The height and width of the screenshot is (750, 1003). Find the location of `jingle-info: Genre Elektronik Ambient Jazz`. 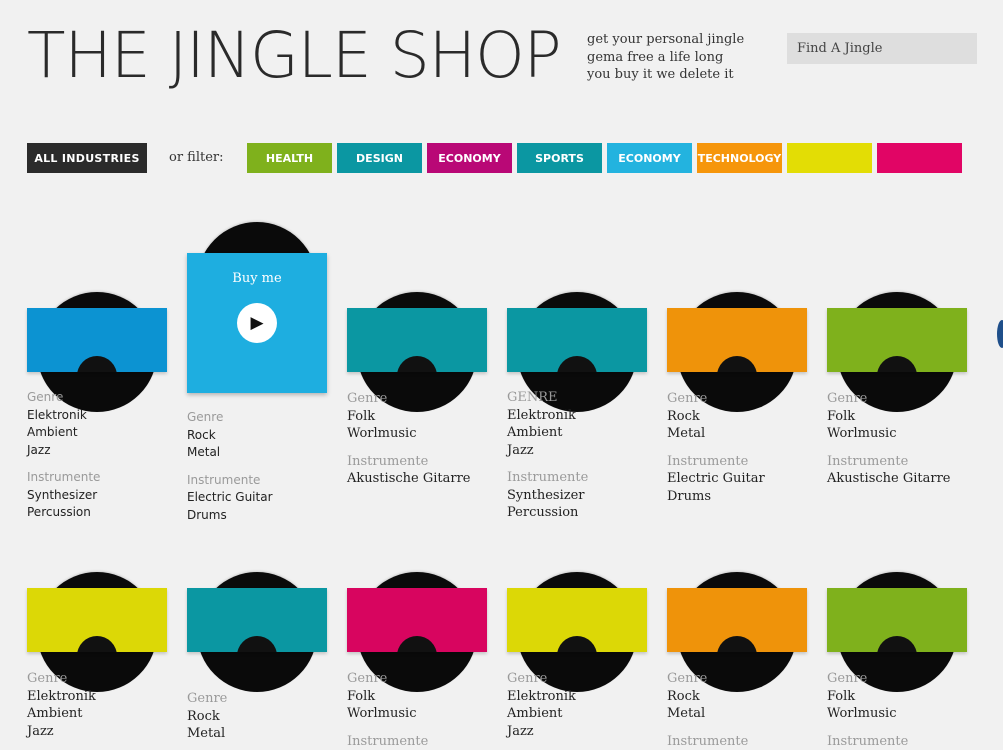

jingle-info: Genre Elektronik Ambient Jazz is located at coordinates (107, 705).